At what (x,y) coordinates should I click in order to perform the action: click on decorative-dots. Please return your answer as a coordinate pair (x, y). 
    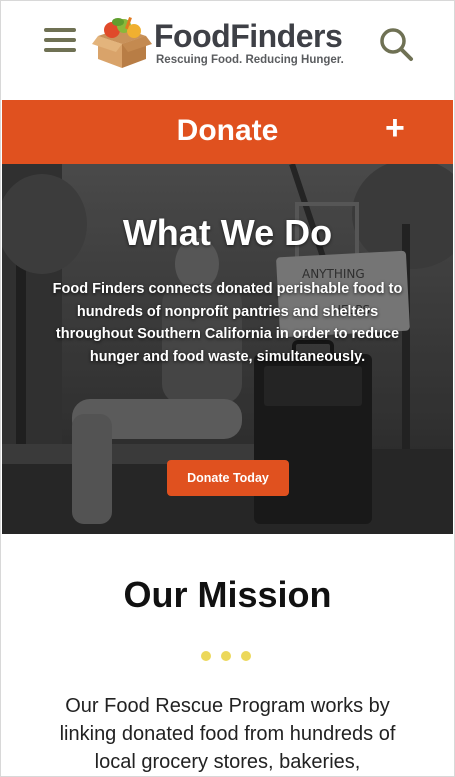
    Looking at the image, I should click on (227, 656).